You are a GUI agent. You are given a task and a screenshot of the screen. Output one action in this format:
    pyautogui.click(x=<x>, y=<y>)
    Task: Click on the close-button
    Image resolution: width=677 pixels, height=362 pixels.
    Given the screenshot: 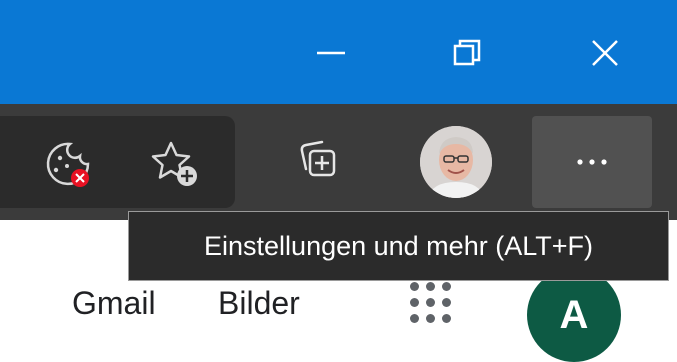 What is the action you would take?
    pyautogui.click(x=605, y=53)
    